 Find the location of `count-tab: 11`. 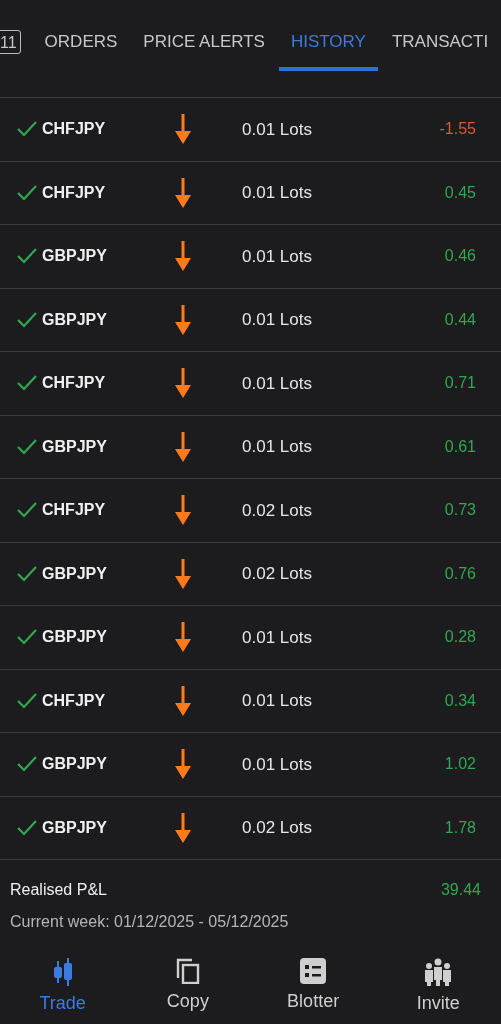

count-tab: 11 is located at coordinates (10, 41).